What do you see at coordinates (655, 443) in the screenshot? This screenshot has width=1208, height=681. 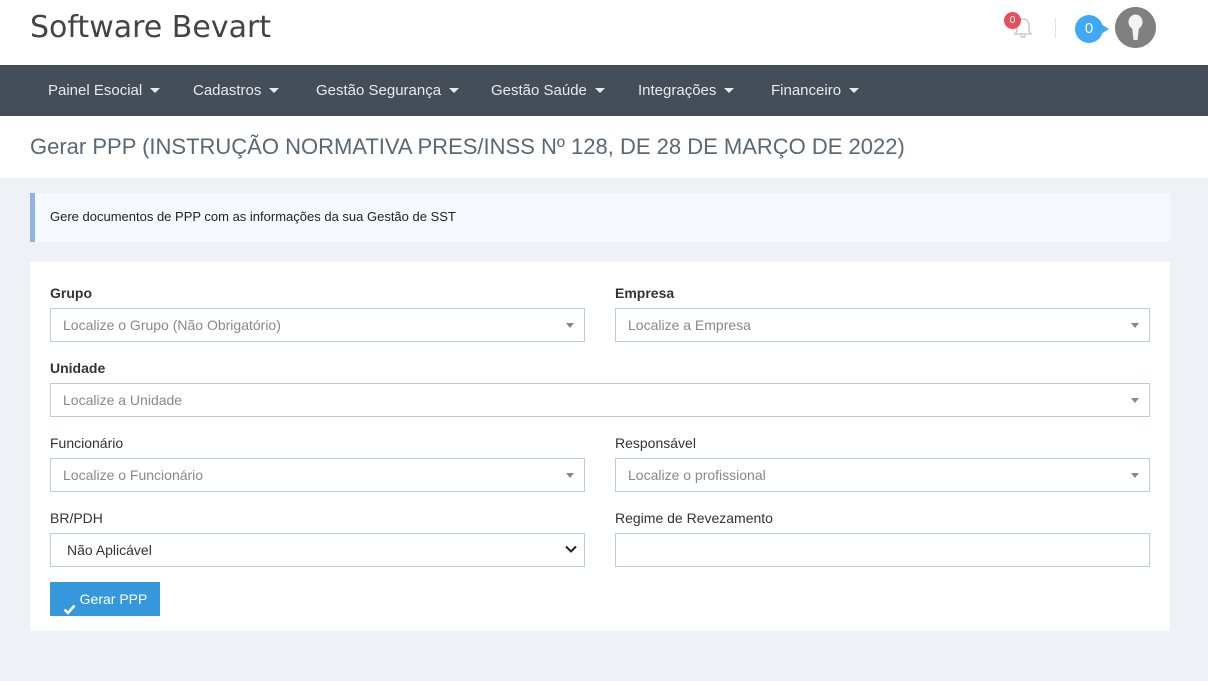 I see `responsavel-label: Responsável` at bounding box center [655, 443].